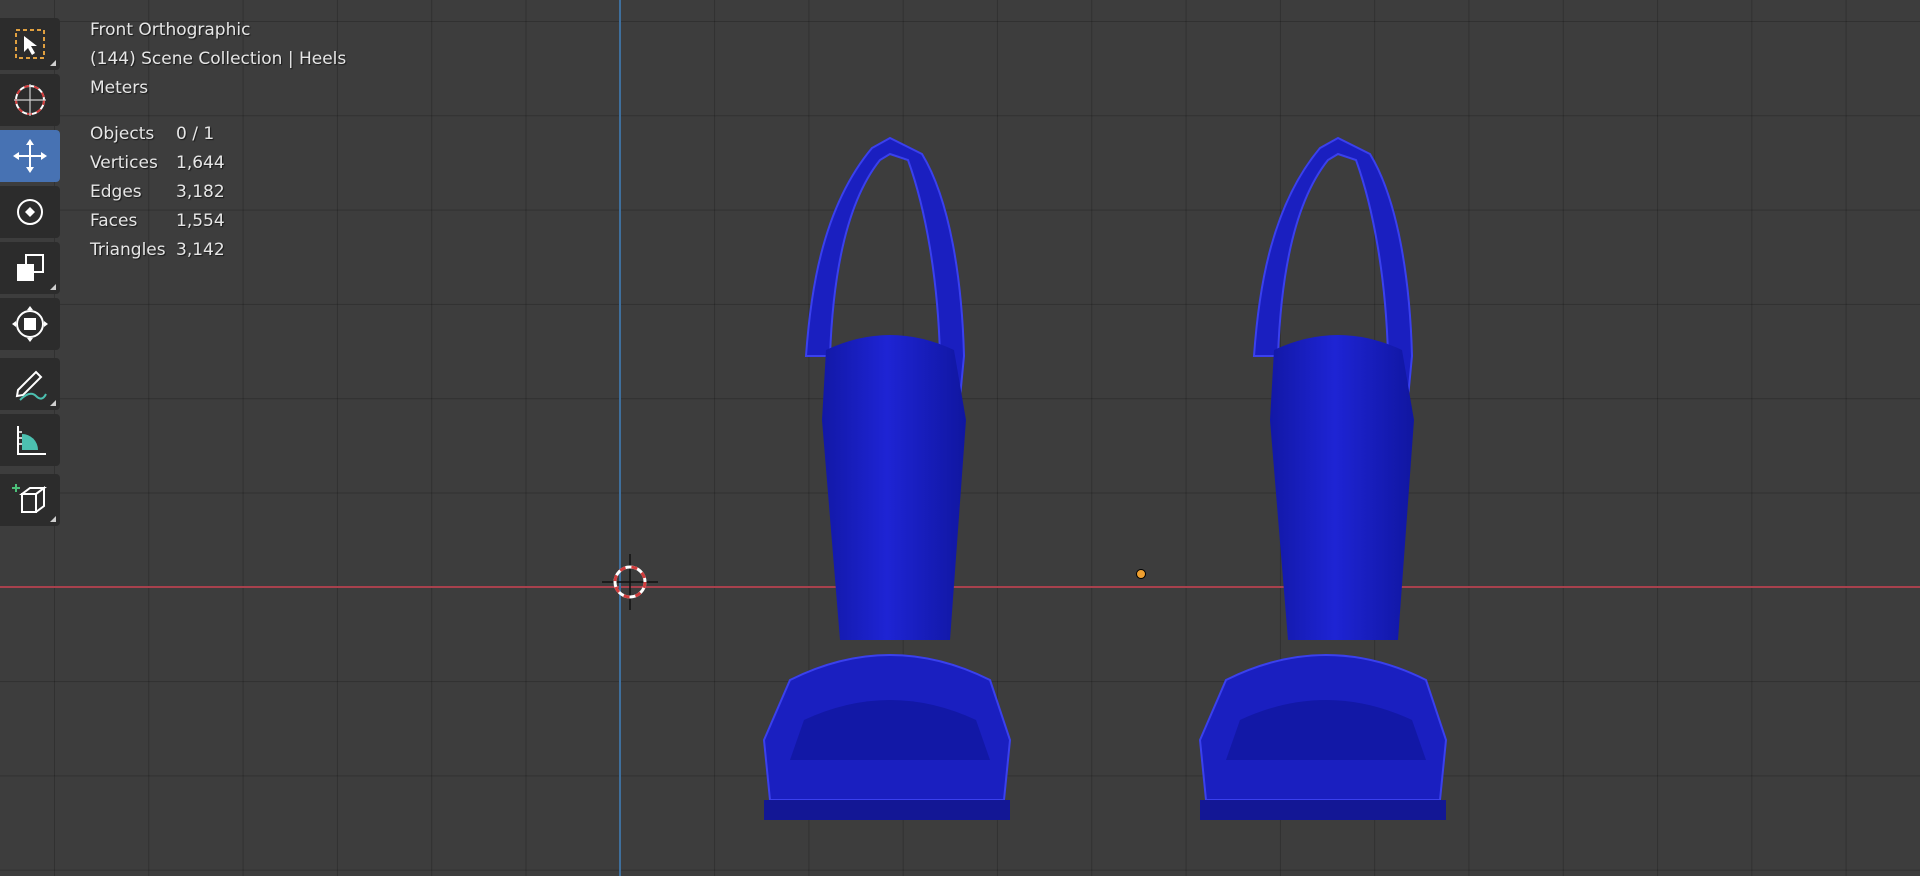 This screenshot has height=876, width=1920. I want to click on stat-value: 1,554, so click(200, 221).